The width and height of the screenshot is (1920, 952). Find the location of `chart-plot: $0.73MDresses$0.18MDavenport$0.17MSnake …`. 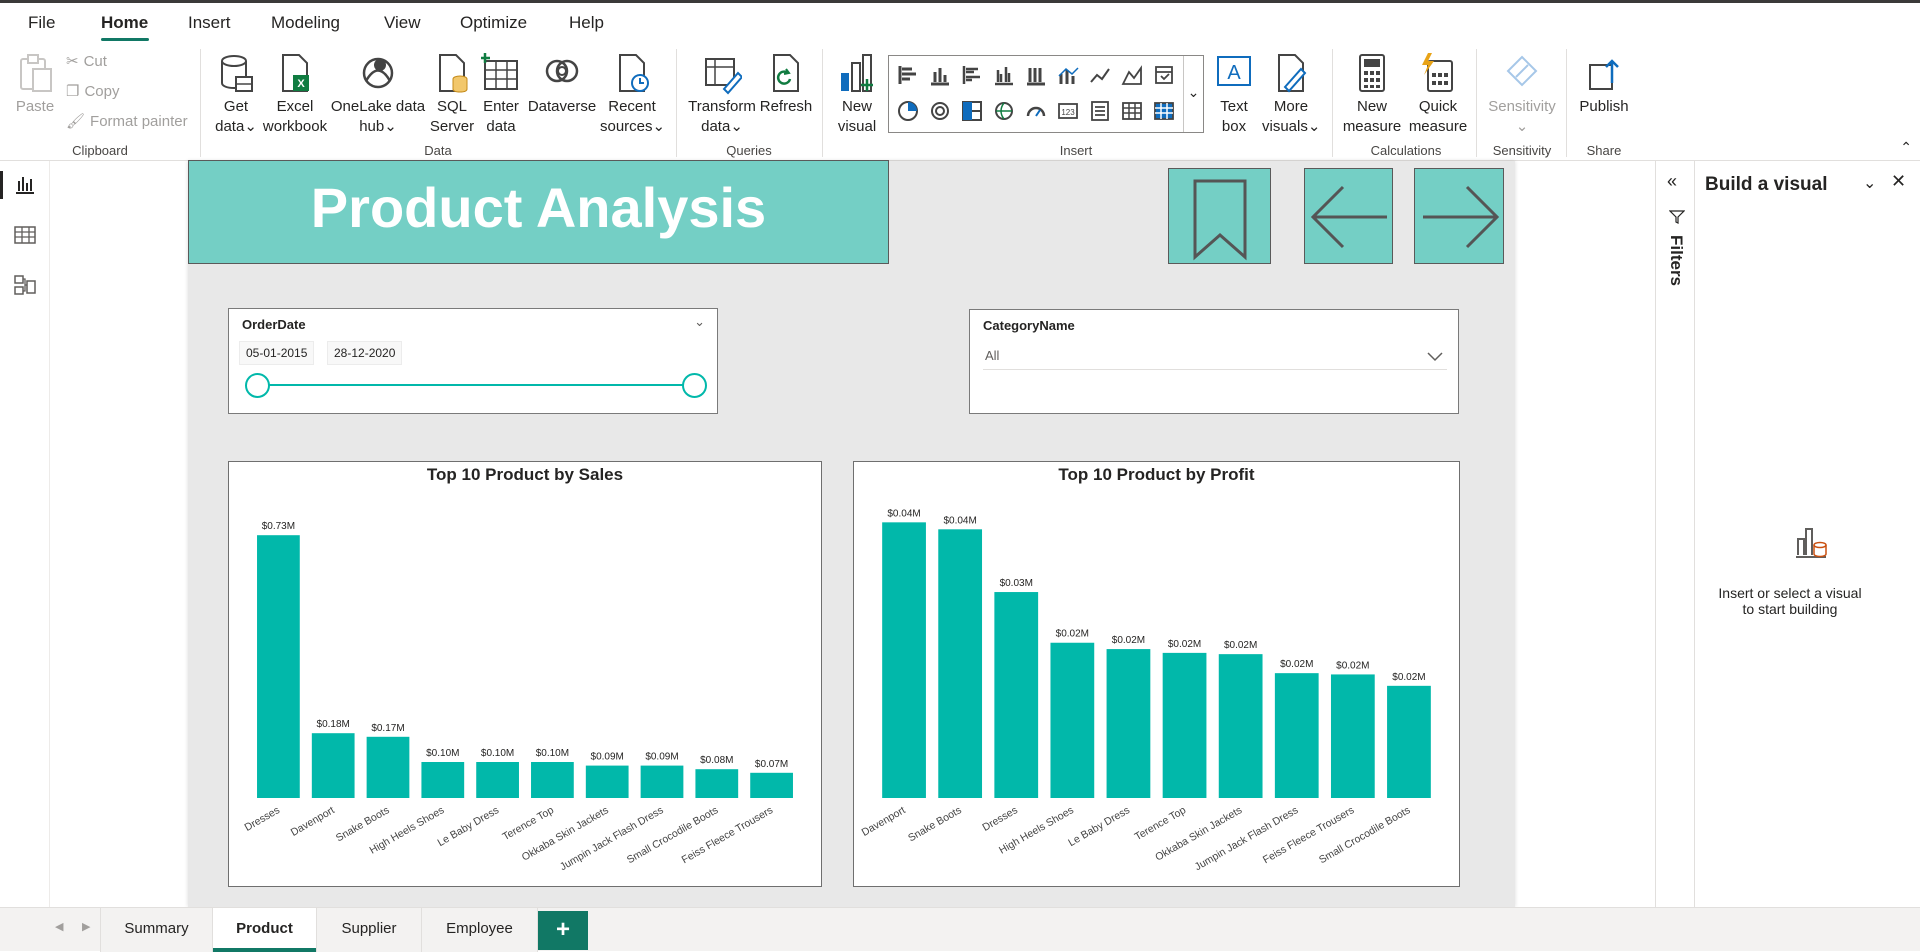

chart-plot: $0.73MDresses$0.18MDavenport$0.17MSnake … is located at coordinates (518, 697).